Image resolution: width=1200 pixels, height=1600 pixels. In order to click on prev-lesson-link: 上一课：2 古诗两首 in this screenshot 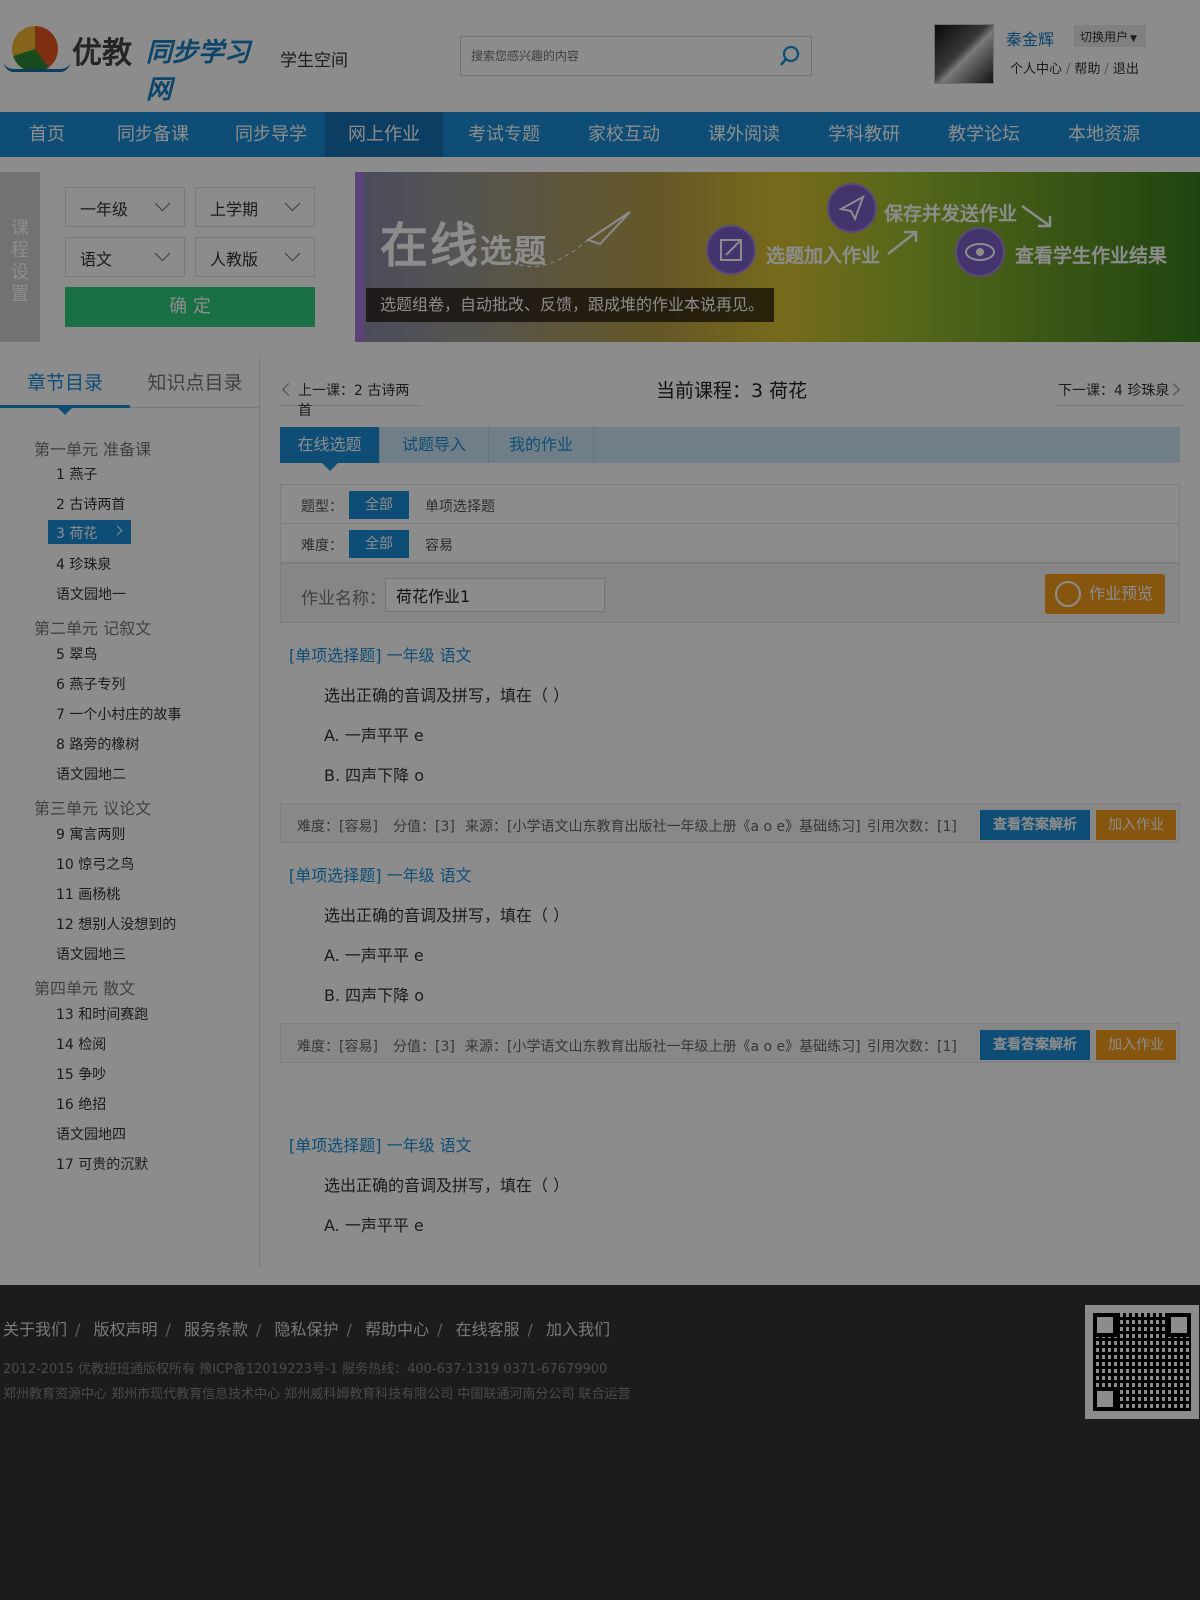, I will do `click(351, 396)`.